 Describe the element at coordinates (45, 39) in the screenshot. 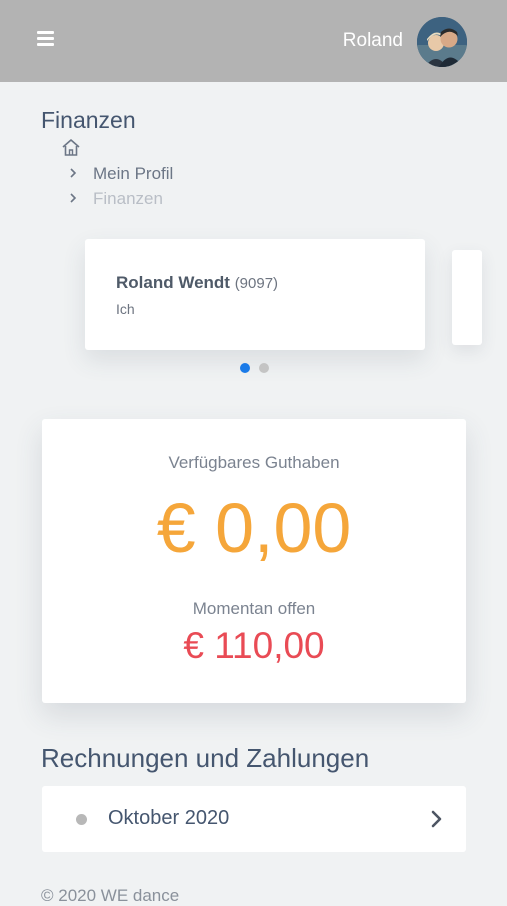

I see `hamburger-menu-icon` at that location.